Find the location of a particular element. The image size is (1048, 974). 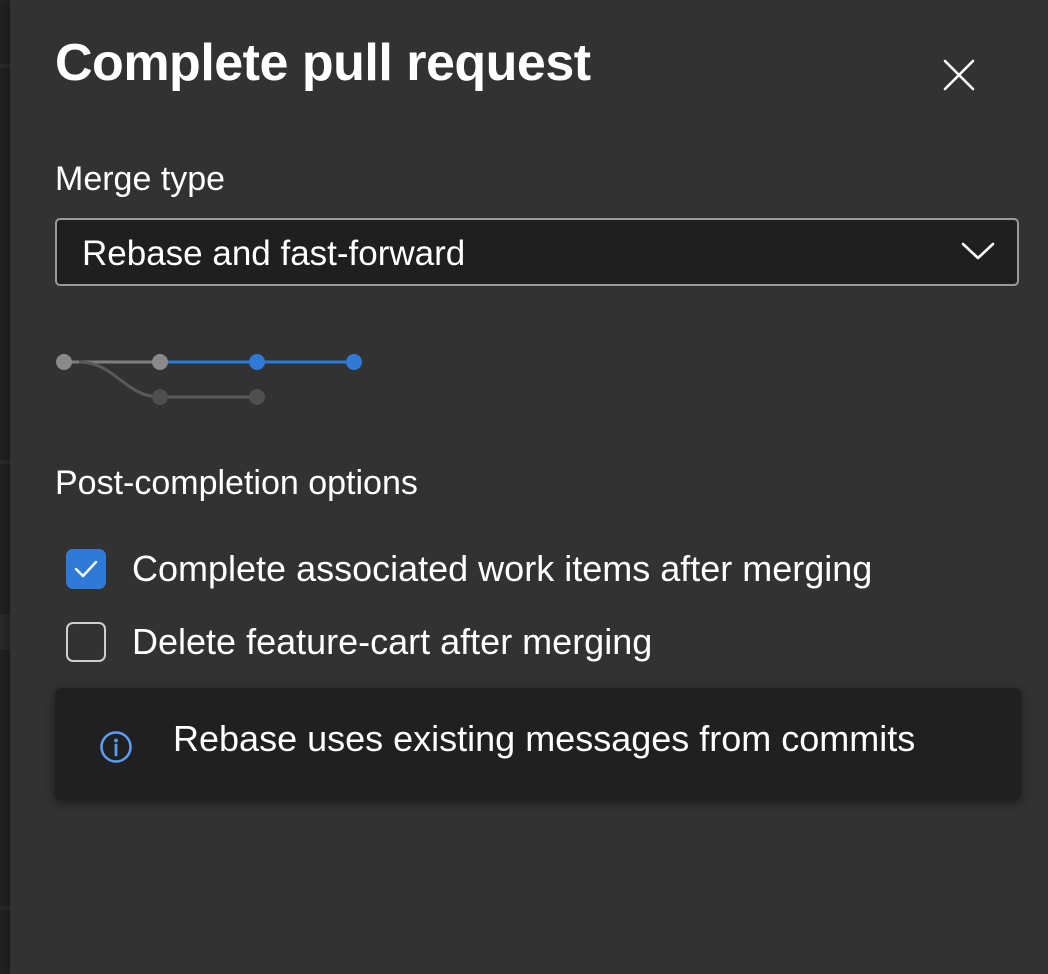

option-delete-branch: Delete feature-cart after merging is located at coordinates (359, 642).